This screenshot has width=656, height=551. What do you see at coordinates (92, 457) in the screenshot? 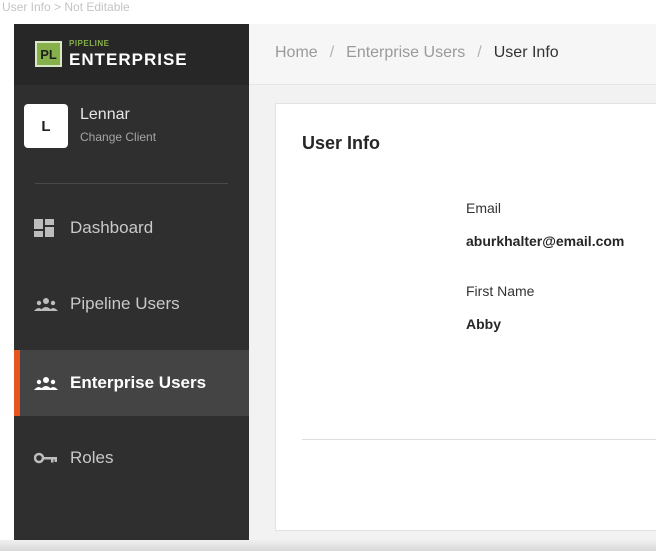
I see `sidebar-item-label: Roles` at bounding box center [92, 457].